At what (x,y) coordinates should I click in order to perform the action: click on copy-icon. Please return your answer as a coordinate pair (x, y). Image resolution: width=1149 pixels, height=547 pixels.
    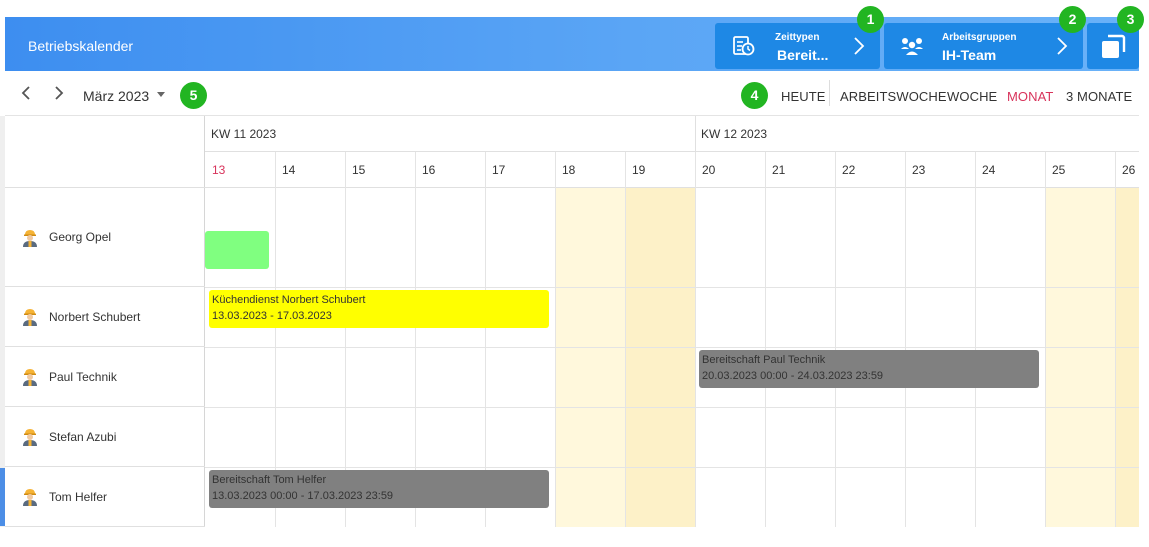
    Looking at the image, I should click on (1114, 46).